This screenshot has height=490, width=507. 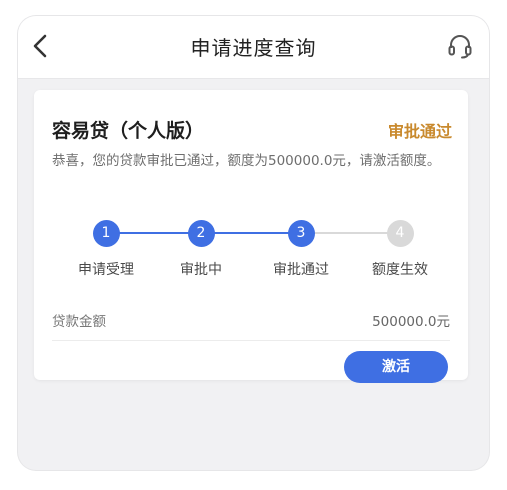 I want to click on product-name: 容易贷（个人版）, so click(x=128, y=131).